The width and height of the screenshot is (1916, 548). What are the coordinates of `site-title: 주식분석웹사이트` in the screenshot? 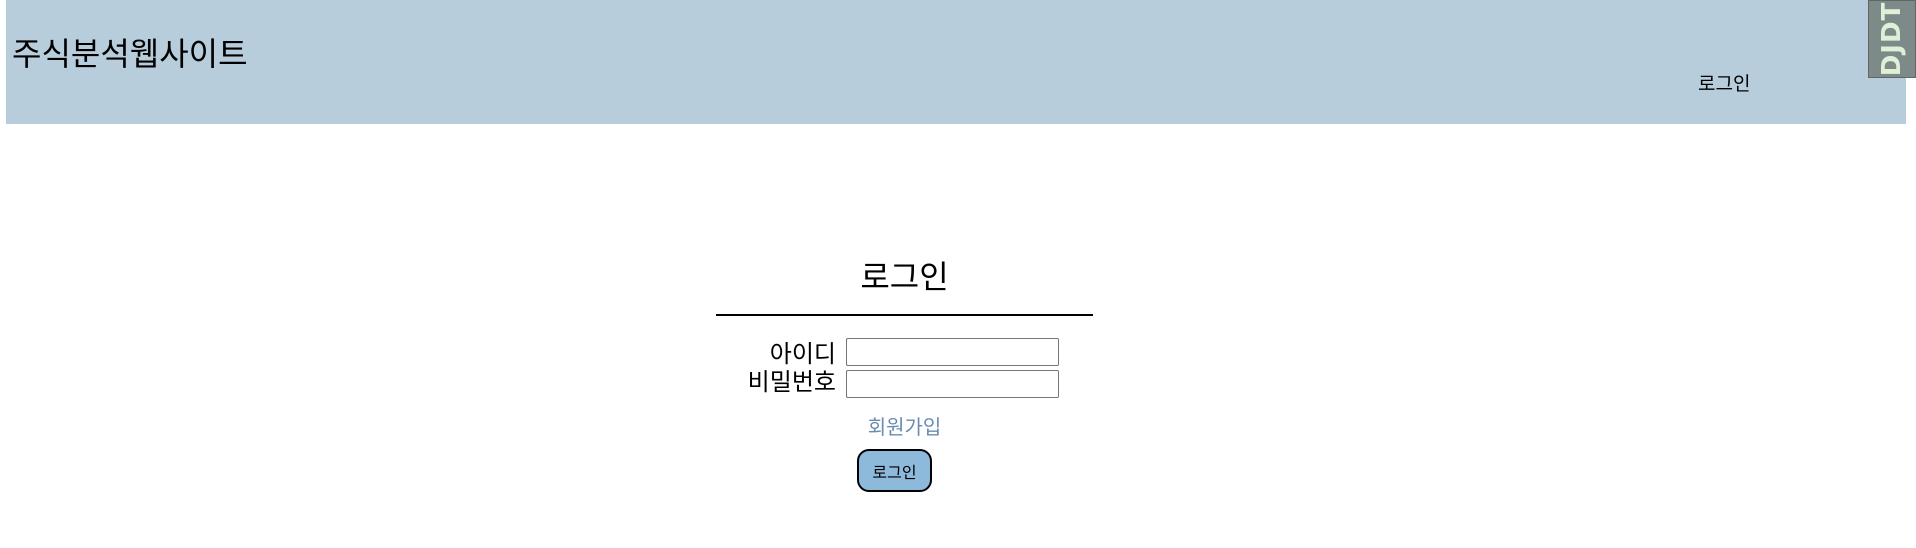 It's located at (130, 54).